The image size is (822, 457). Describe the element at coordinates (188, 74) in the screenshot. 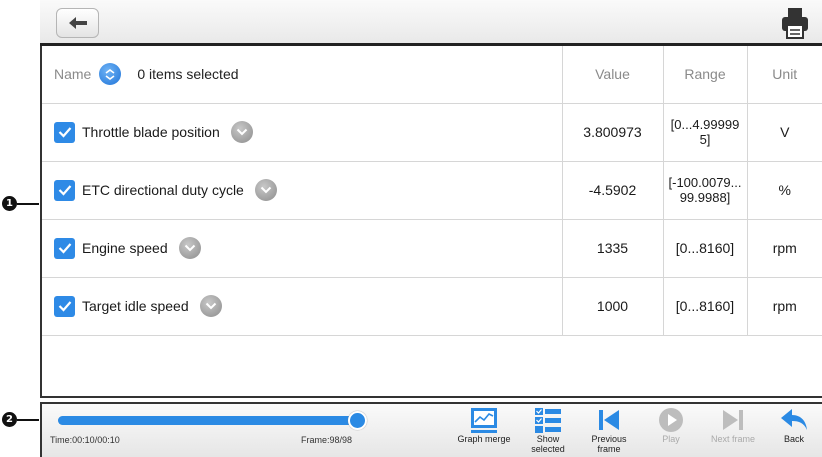

I see `selected-count: 0 items selected` at that location.